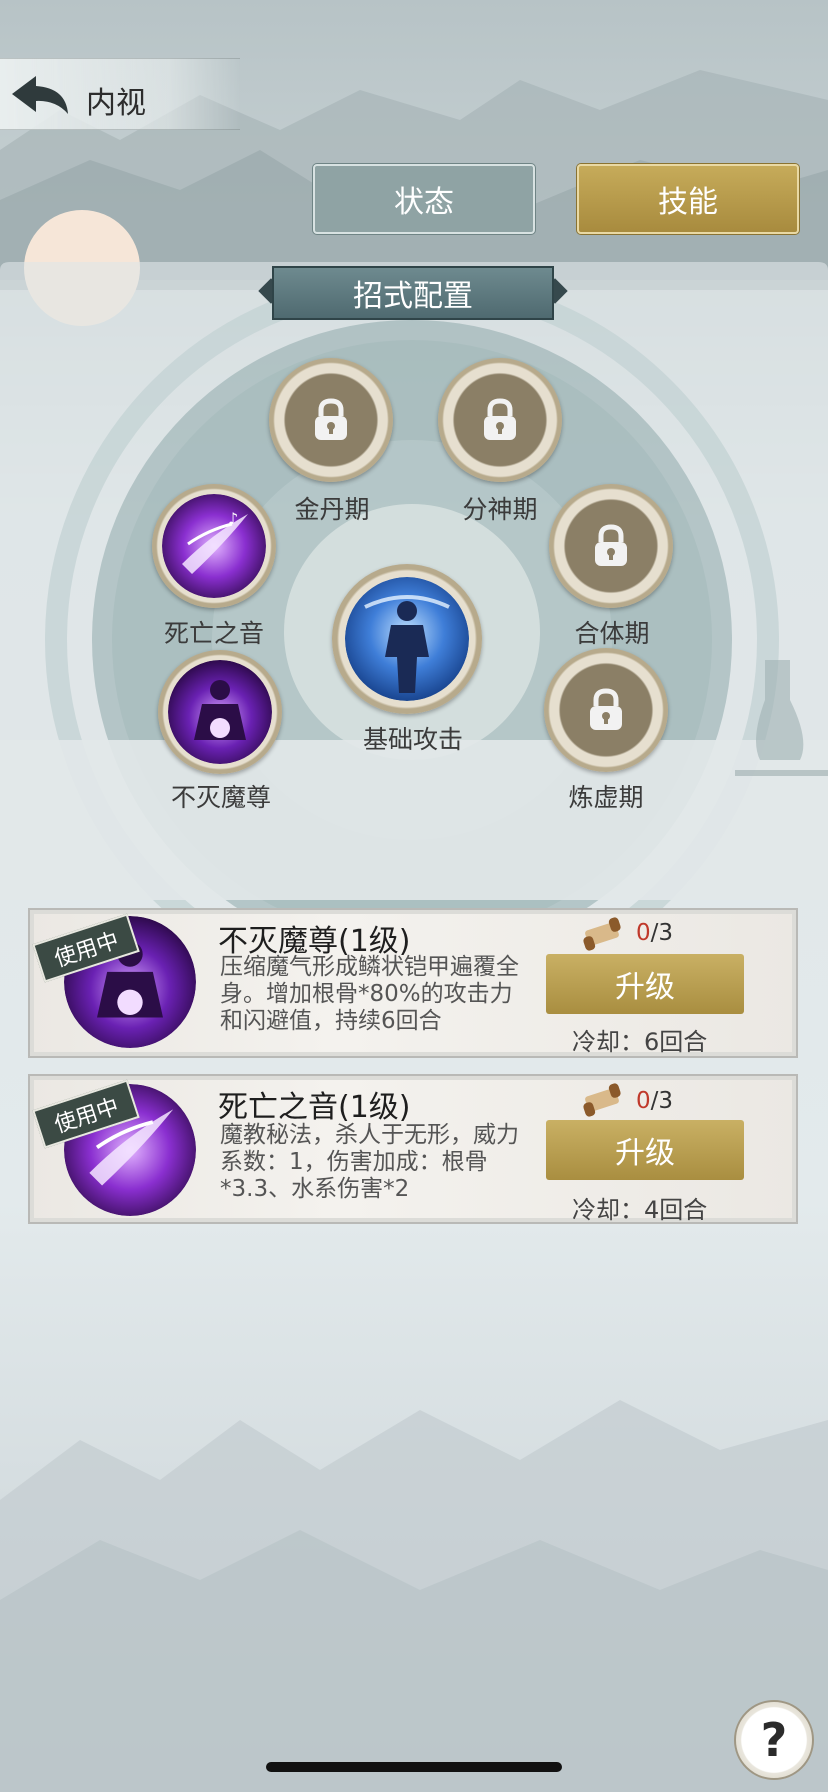 The width and height of the screenshot is (828, 1792). I want to click on back-arrow-icon, so click(40, 95).